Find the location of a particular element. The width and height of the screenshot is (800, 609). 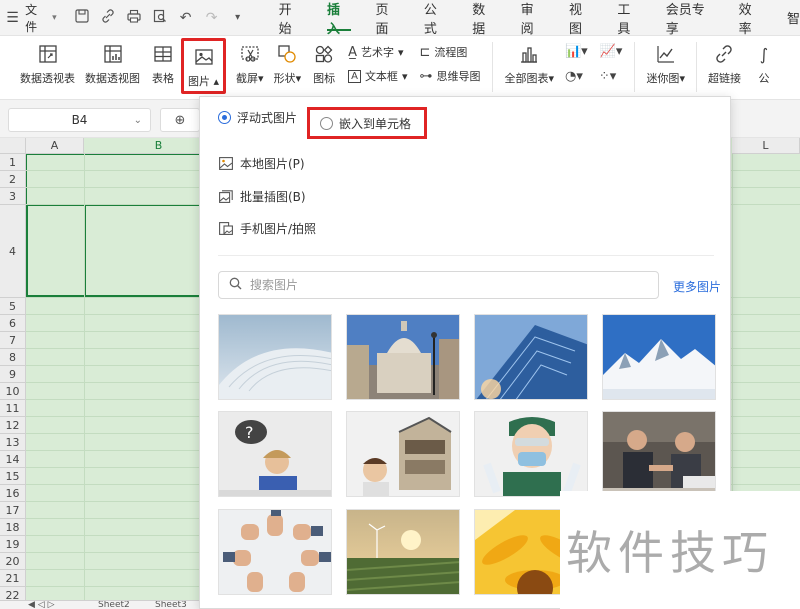

line-chart-icon: 📈▾ is located at coordinates (611, 51).